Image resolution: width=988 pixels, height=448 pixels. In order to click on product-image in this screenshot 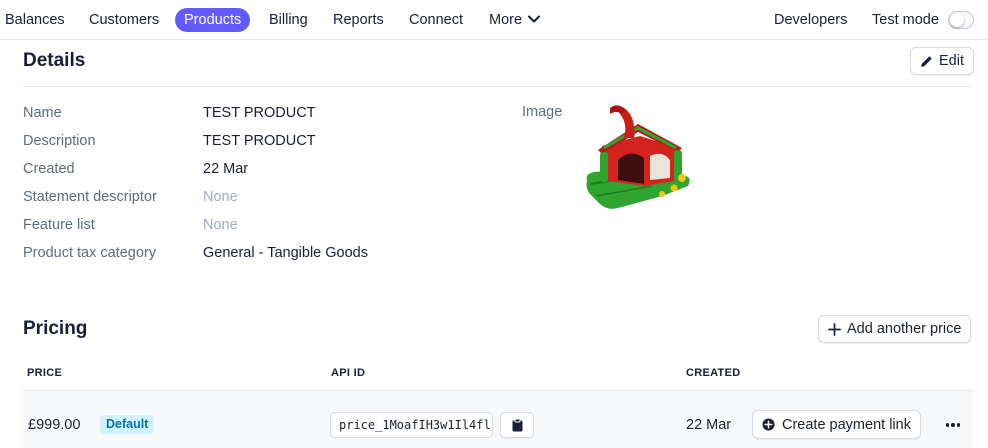, I will do `click(638, 157)`.